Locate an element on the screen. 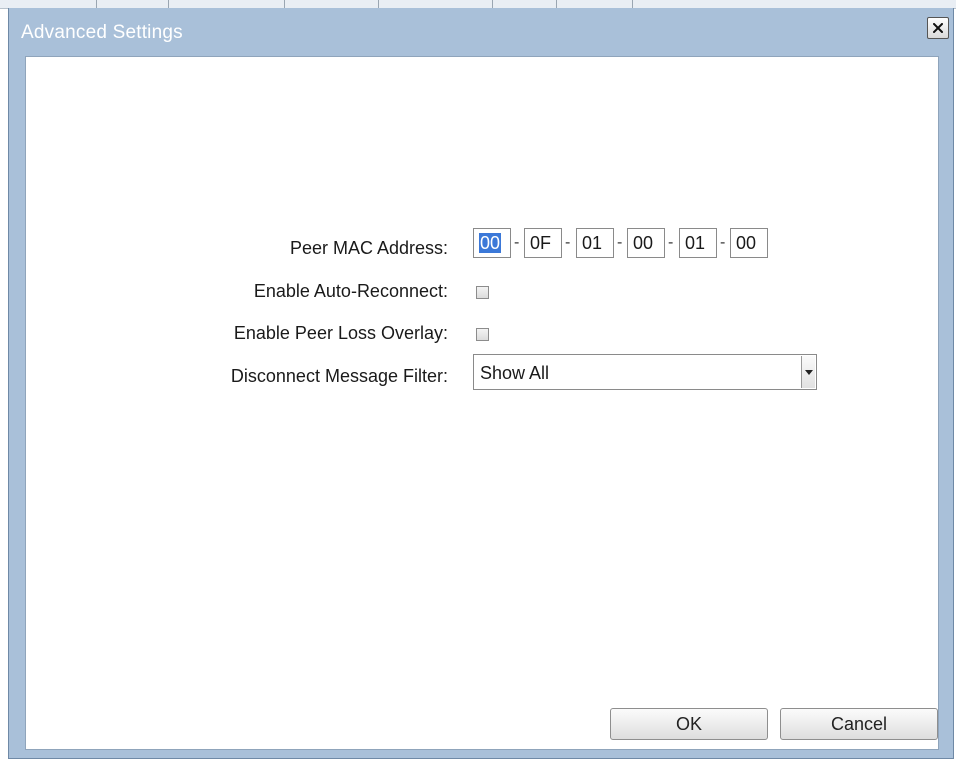 The width and height of the screenshot is (956, 761). mac-octet-6-field: 00 is located at coordinates (749, 243).